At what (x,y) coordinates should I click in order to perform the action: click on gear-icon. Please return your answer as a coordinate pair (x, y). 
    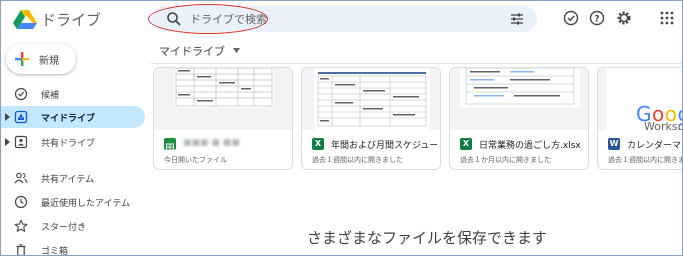
    Looking at the image, I should click on (624, 18).